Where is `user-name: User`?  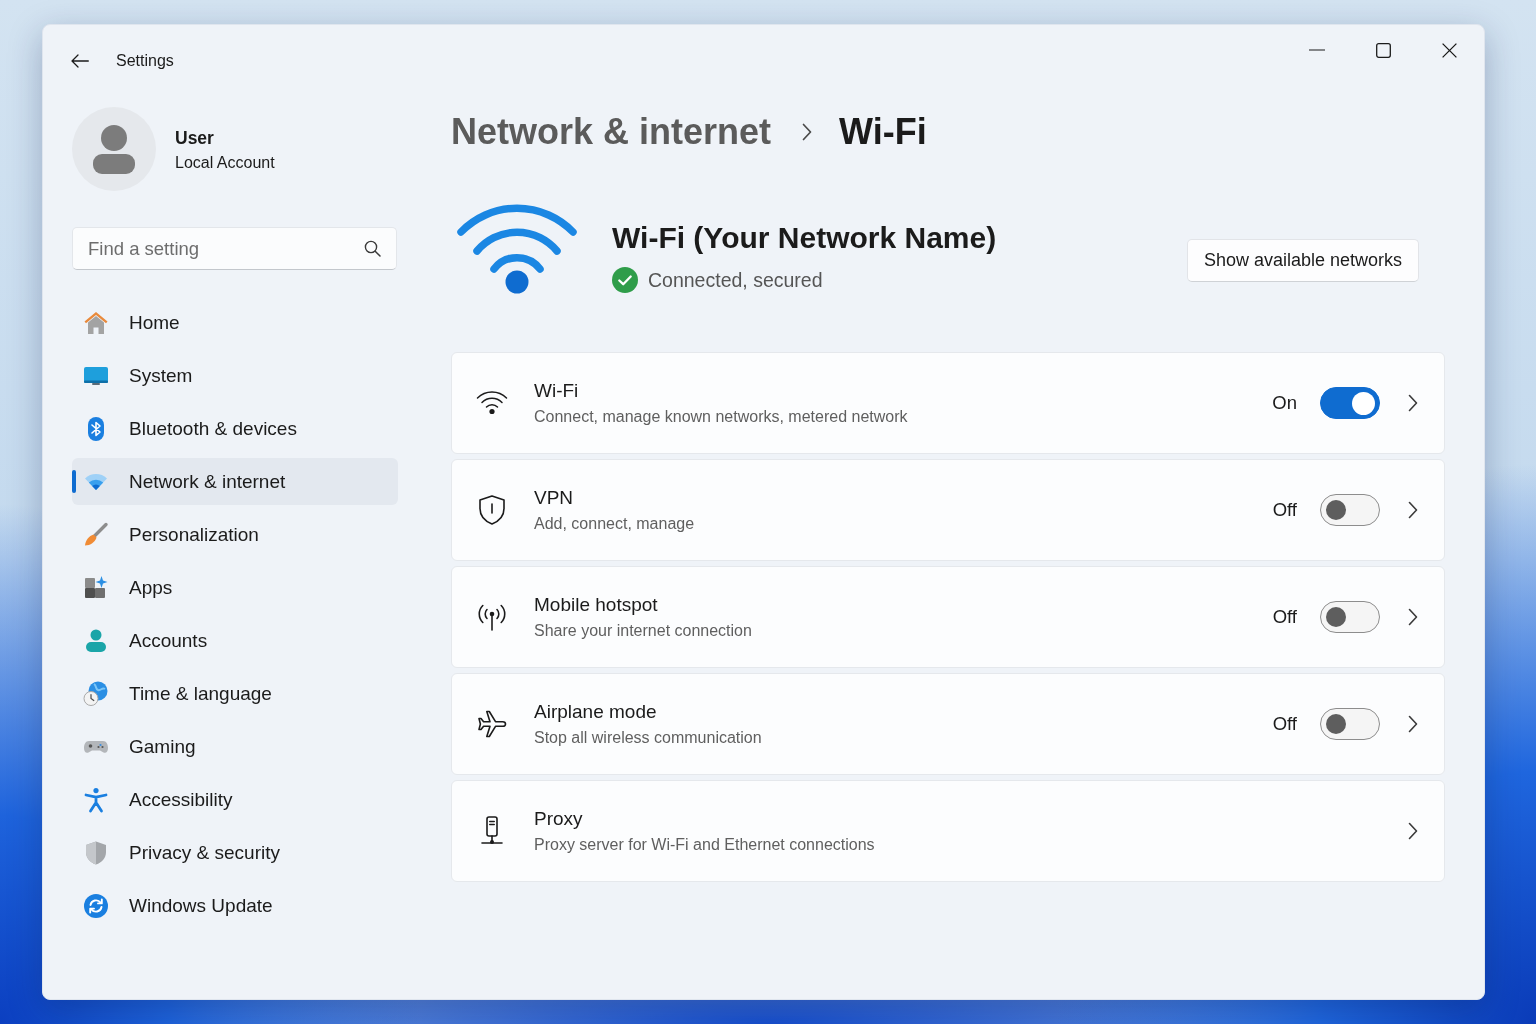 user-name: User is located at coordinates (195, 138).